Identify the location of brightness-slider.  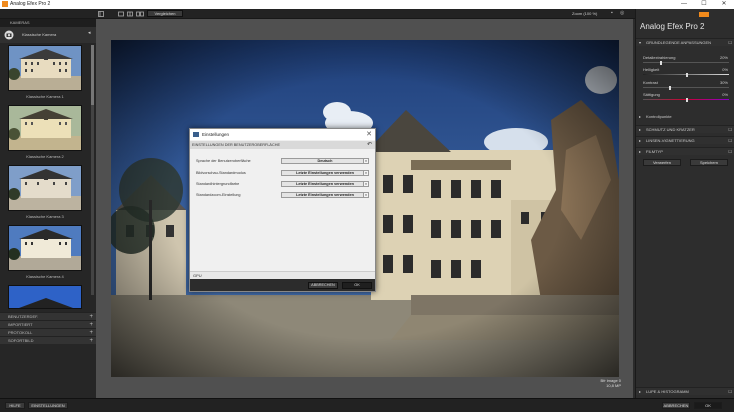
(686, 74).